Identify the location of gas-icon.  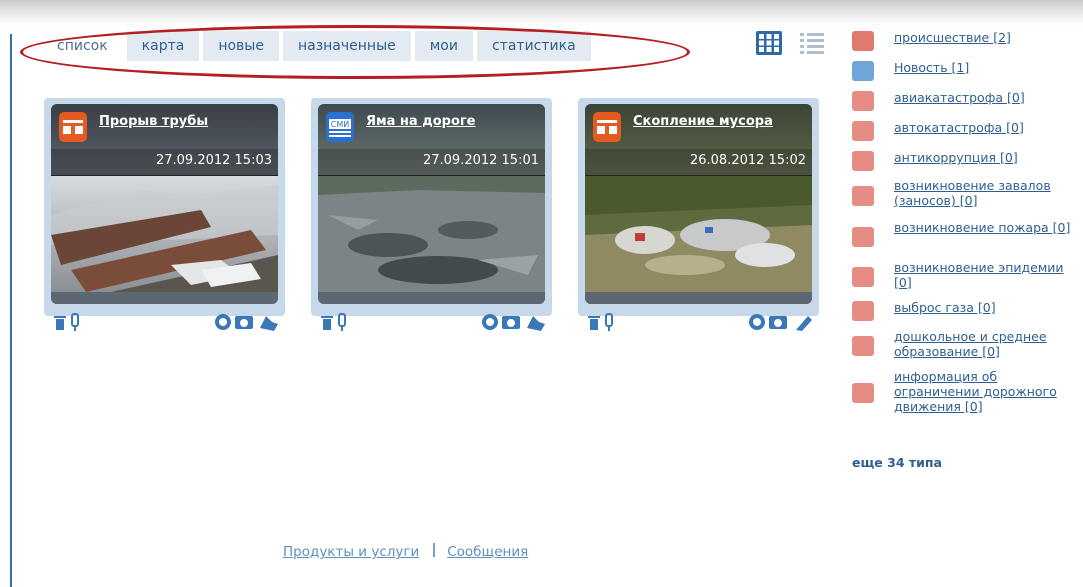
(863, 311).